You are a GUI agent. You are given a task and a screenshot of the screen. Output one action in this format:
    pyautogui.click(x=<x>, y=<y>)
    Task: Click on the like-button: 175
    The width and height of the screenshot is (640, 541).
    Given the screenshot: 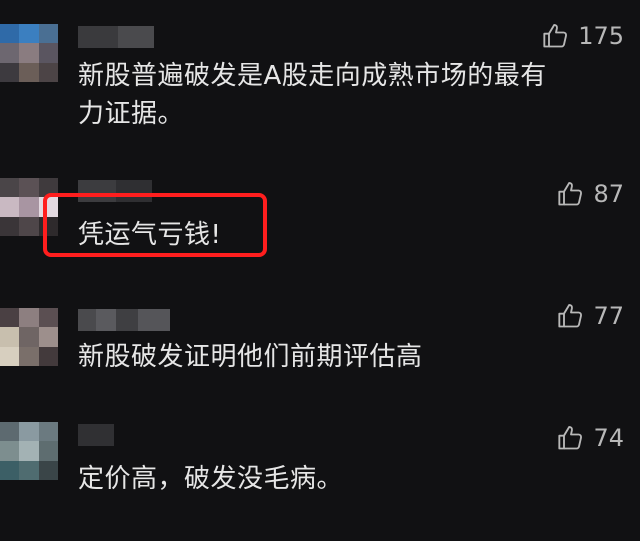 What is the action you would take?
    pyautogui.click(x=583, y=36)
    